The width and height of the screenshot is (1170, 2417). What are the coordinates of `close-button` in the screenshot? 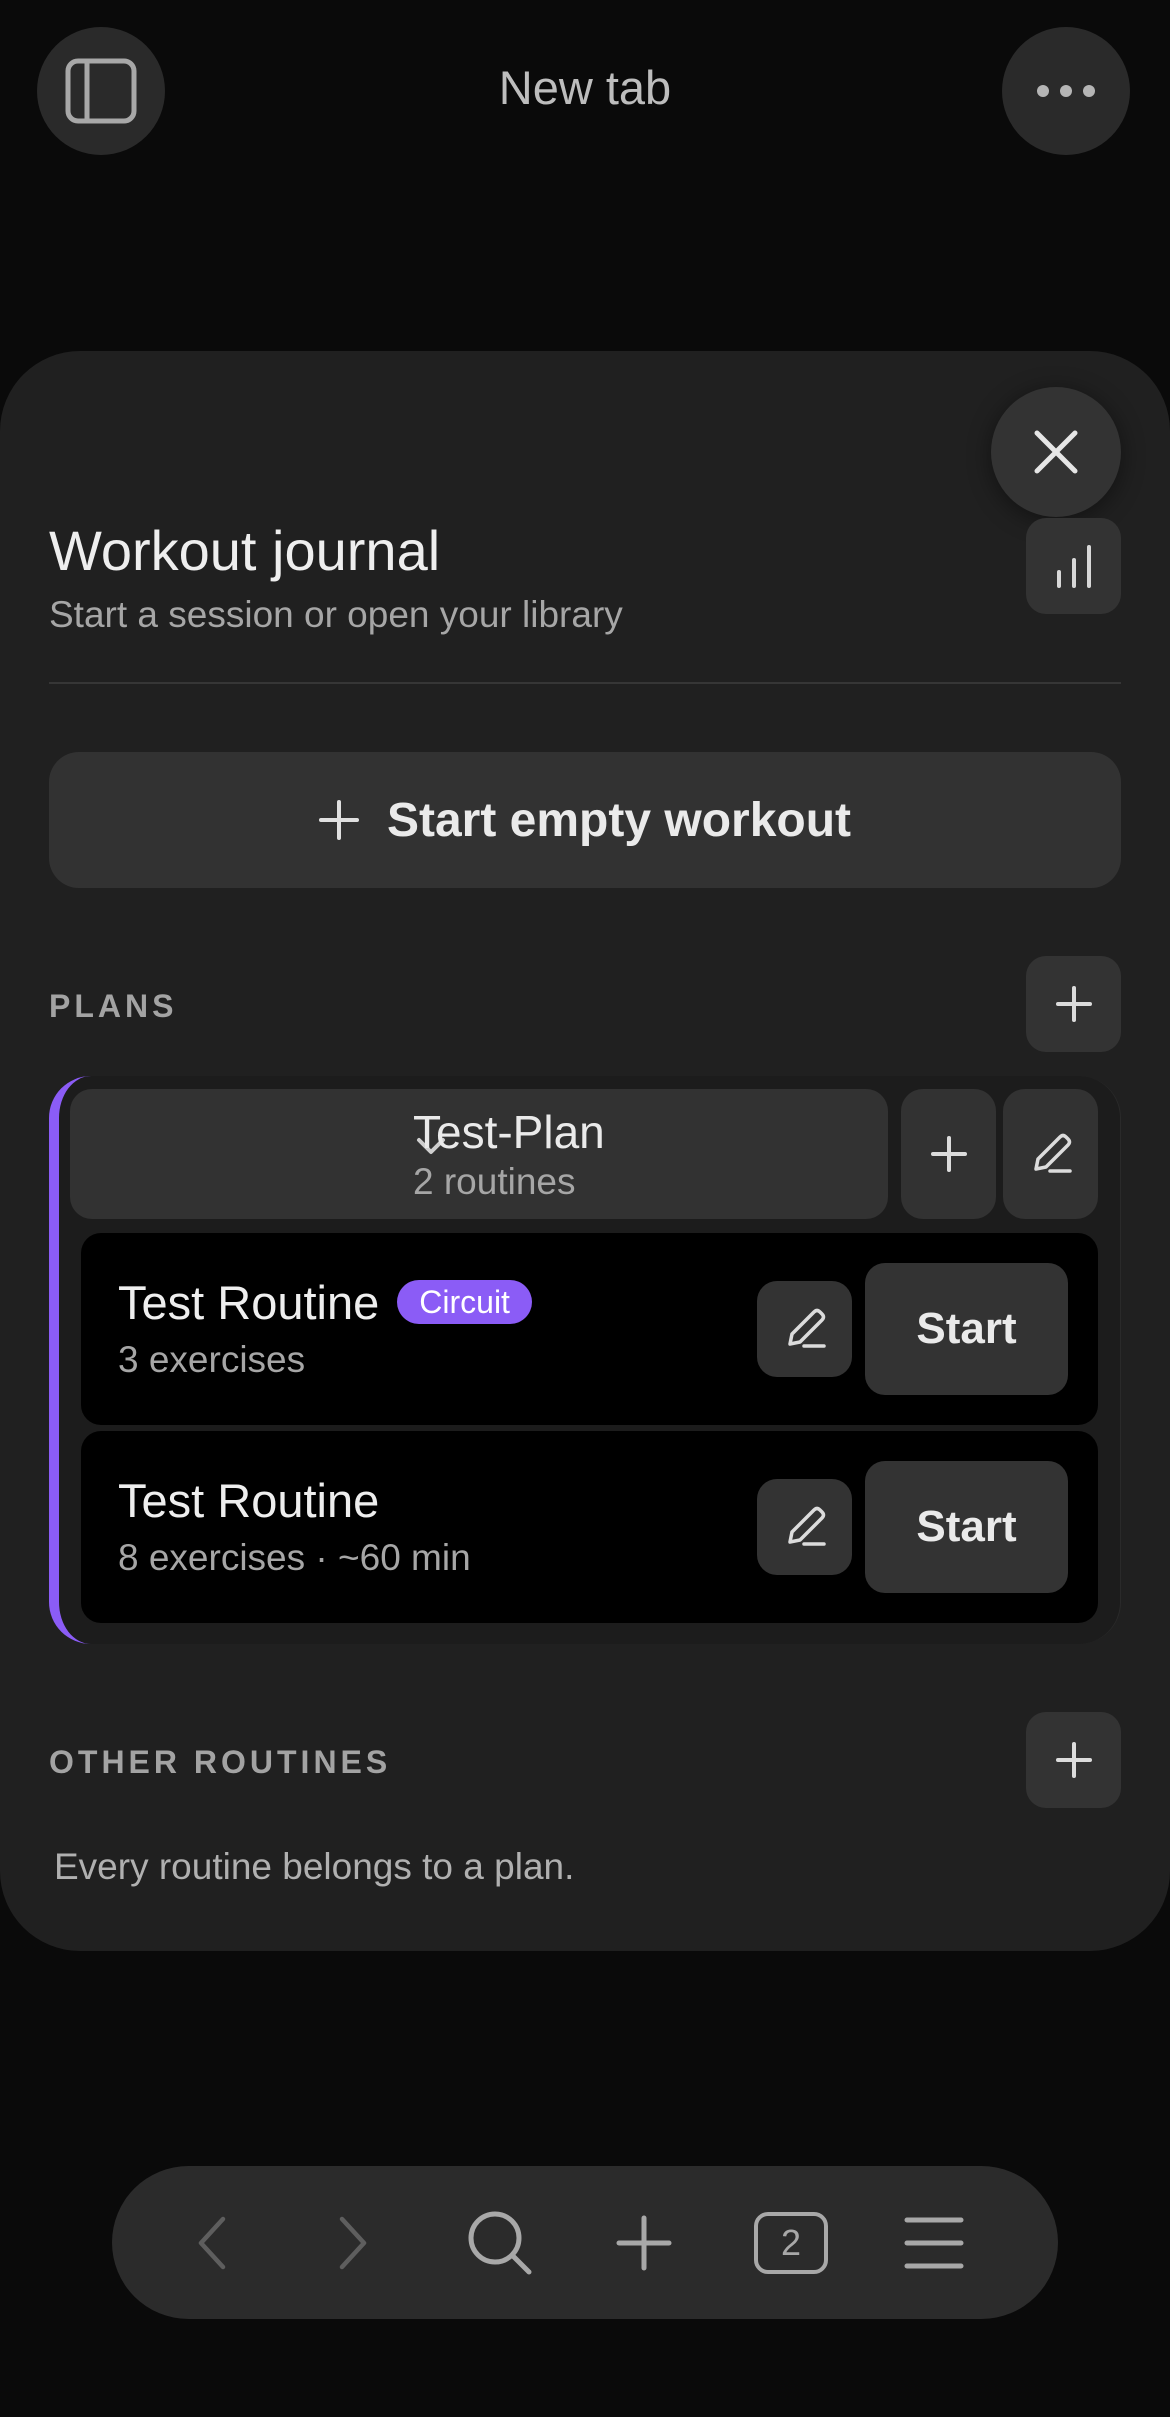 It's located at (1056, 452).